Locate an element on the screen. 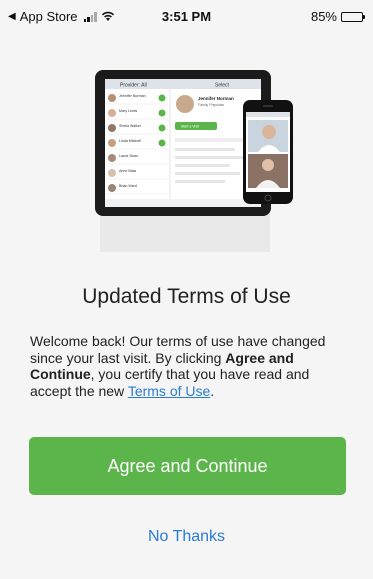  agree-and-continue-button: Agree and Continue is located at coordinates (187, 466).